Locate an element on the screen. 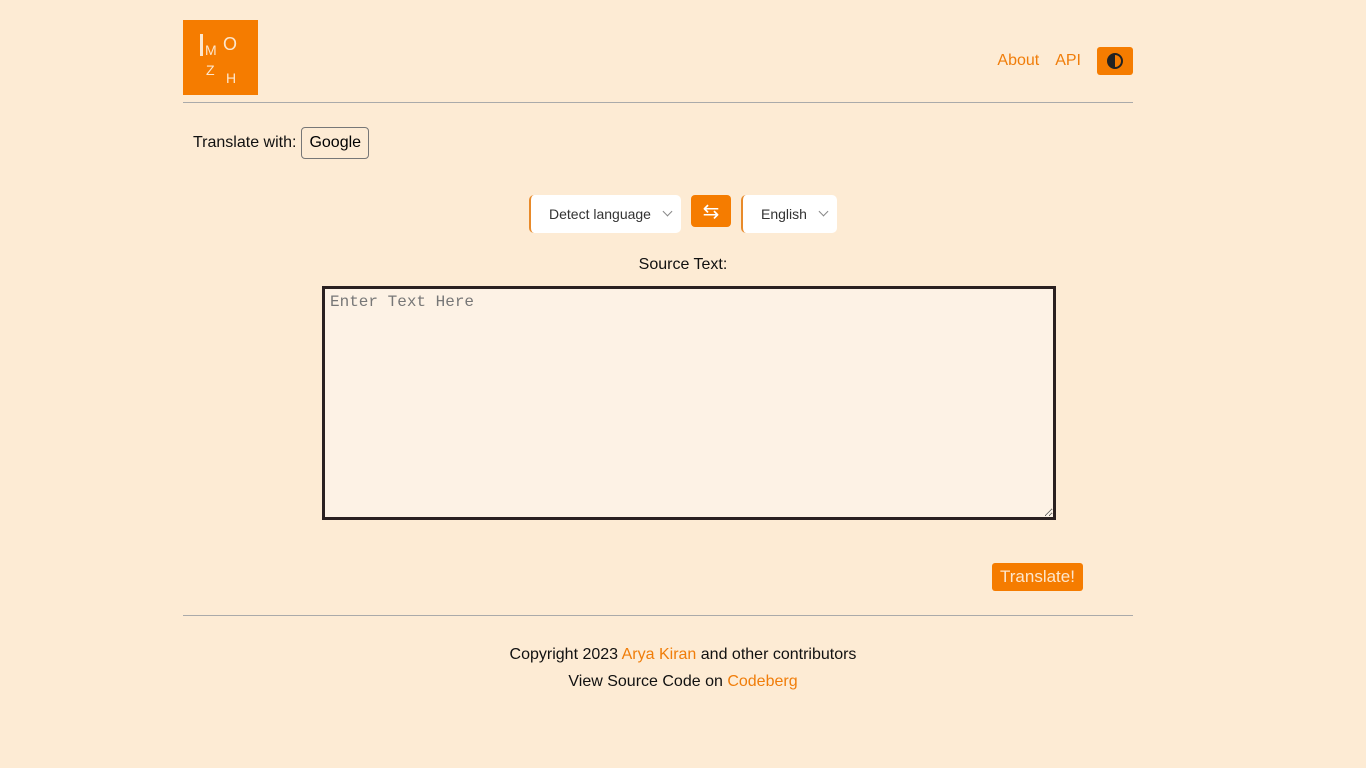 The image size is (1366, 768). logo-letter: H is located at coordinates (231, 78).